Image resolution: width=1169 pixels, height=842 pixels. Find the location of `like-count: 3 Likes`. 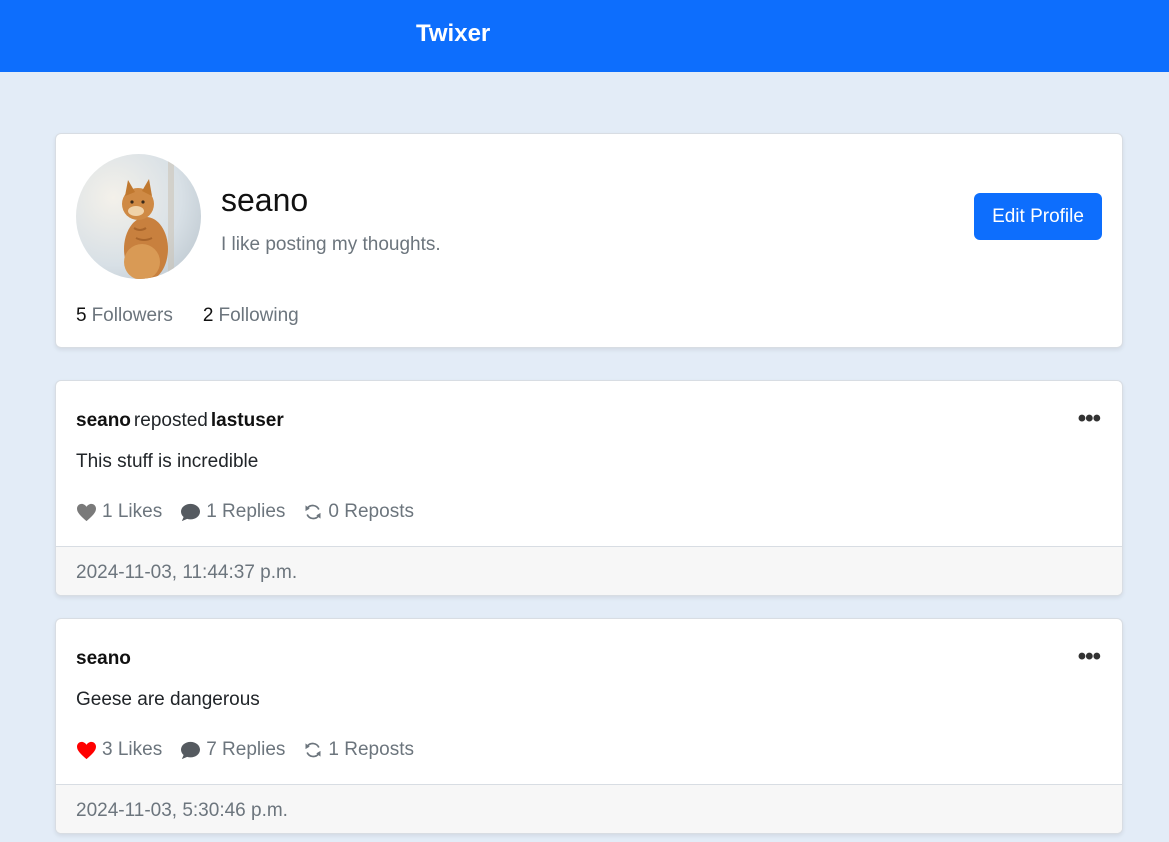

like-count: 3 Likes is located at coordinates (132, 749).